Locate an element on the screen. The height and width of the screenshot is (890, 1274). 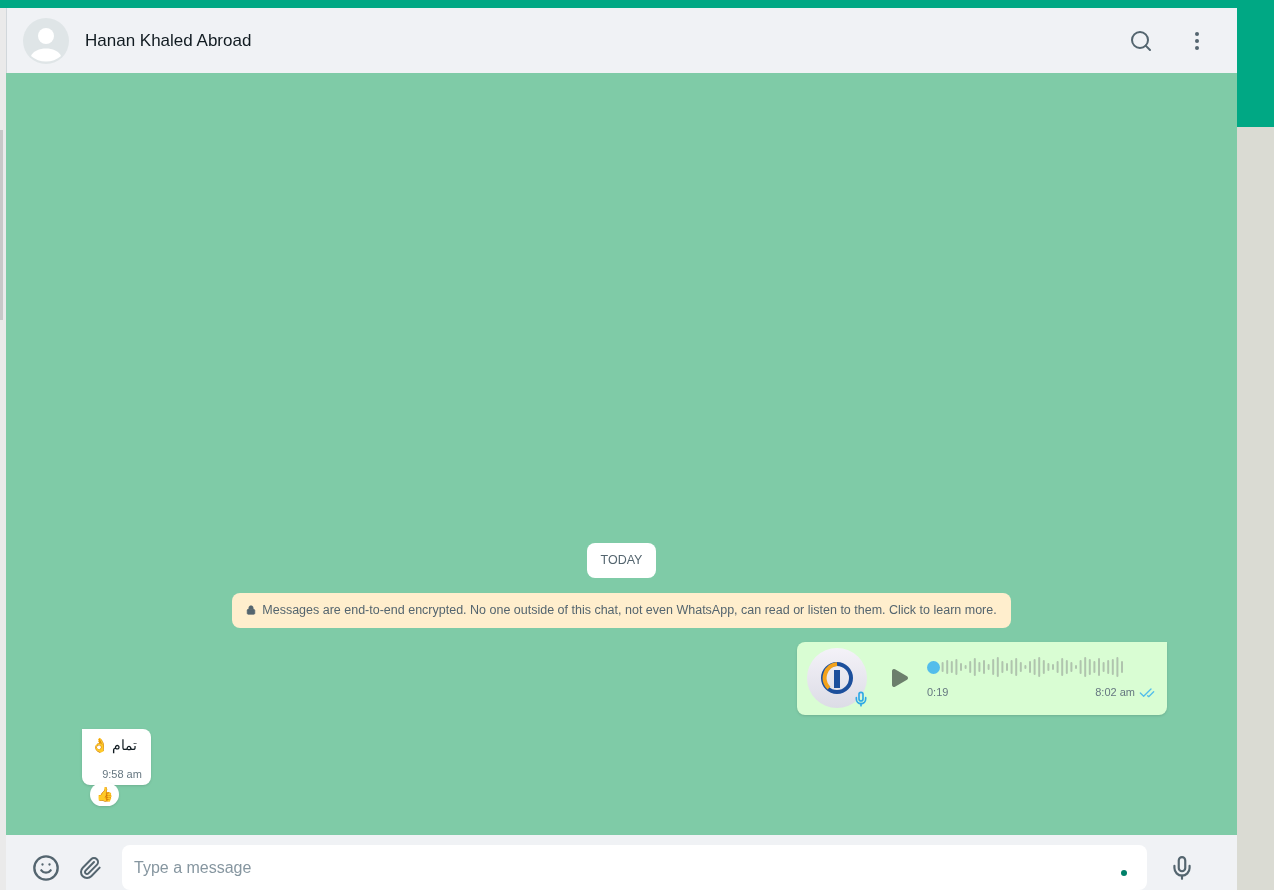
emoji-button is located at coordinates (46, 867).